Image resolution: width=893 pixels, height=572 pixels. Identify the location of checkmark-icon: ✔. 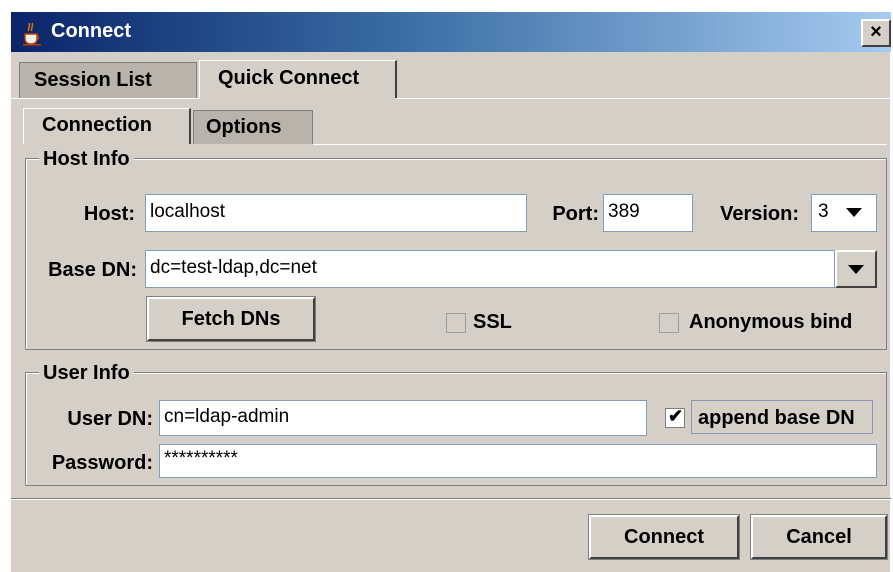
(676, 416).